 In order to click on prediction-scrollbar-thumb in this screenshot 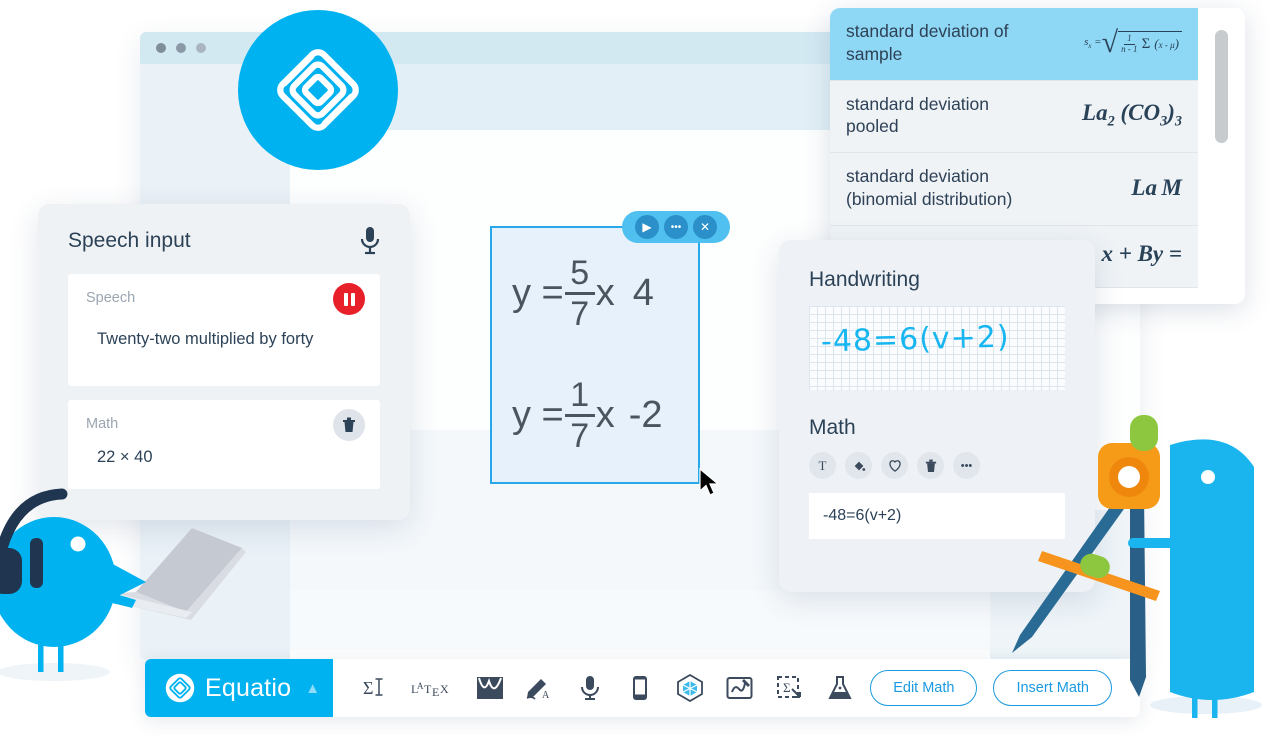, I will do `click(1221, 86)`.